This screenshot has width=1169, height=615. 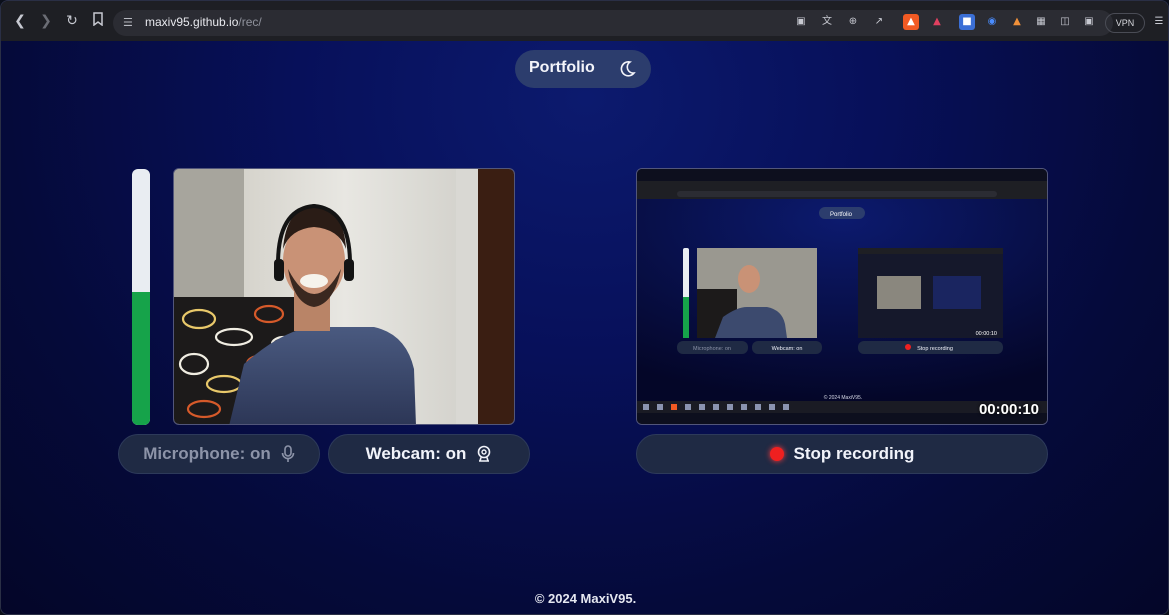 I want to click on webcam-toggle-button: Webcam: on, so click(x=429, y=454).